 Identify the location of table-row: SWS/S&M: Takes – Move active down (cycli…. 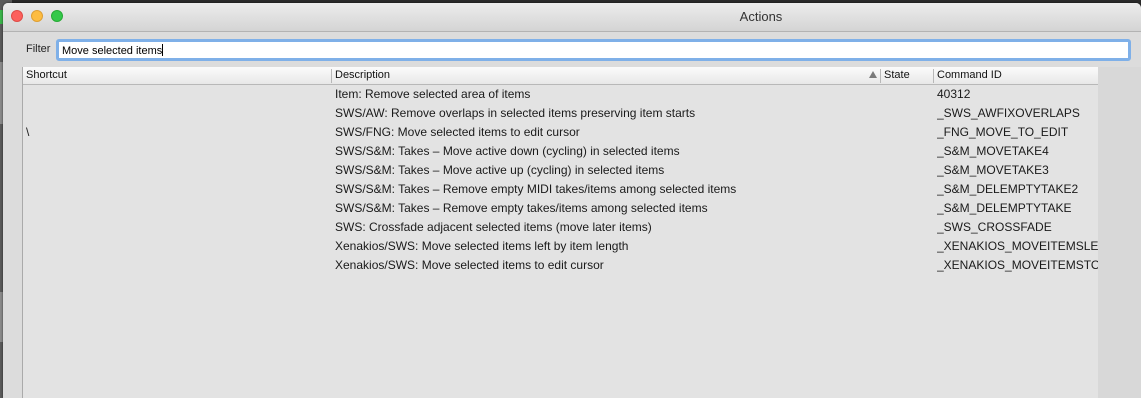
(561, 151).